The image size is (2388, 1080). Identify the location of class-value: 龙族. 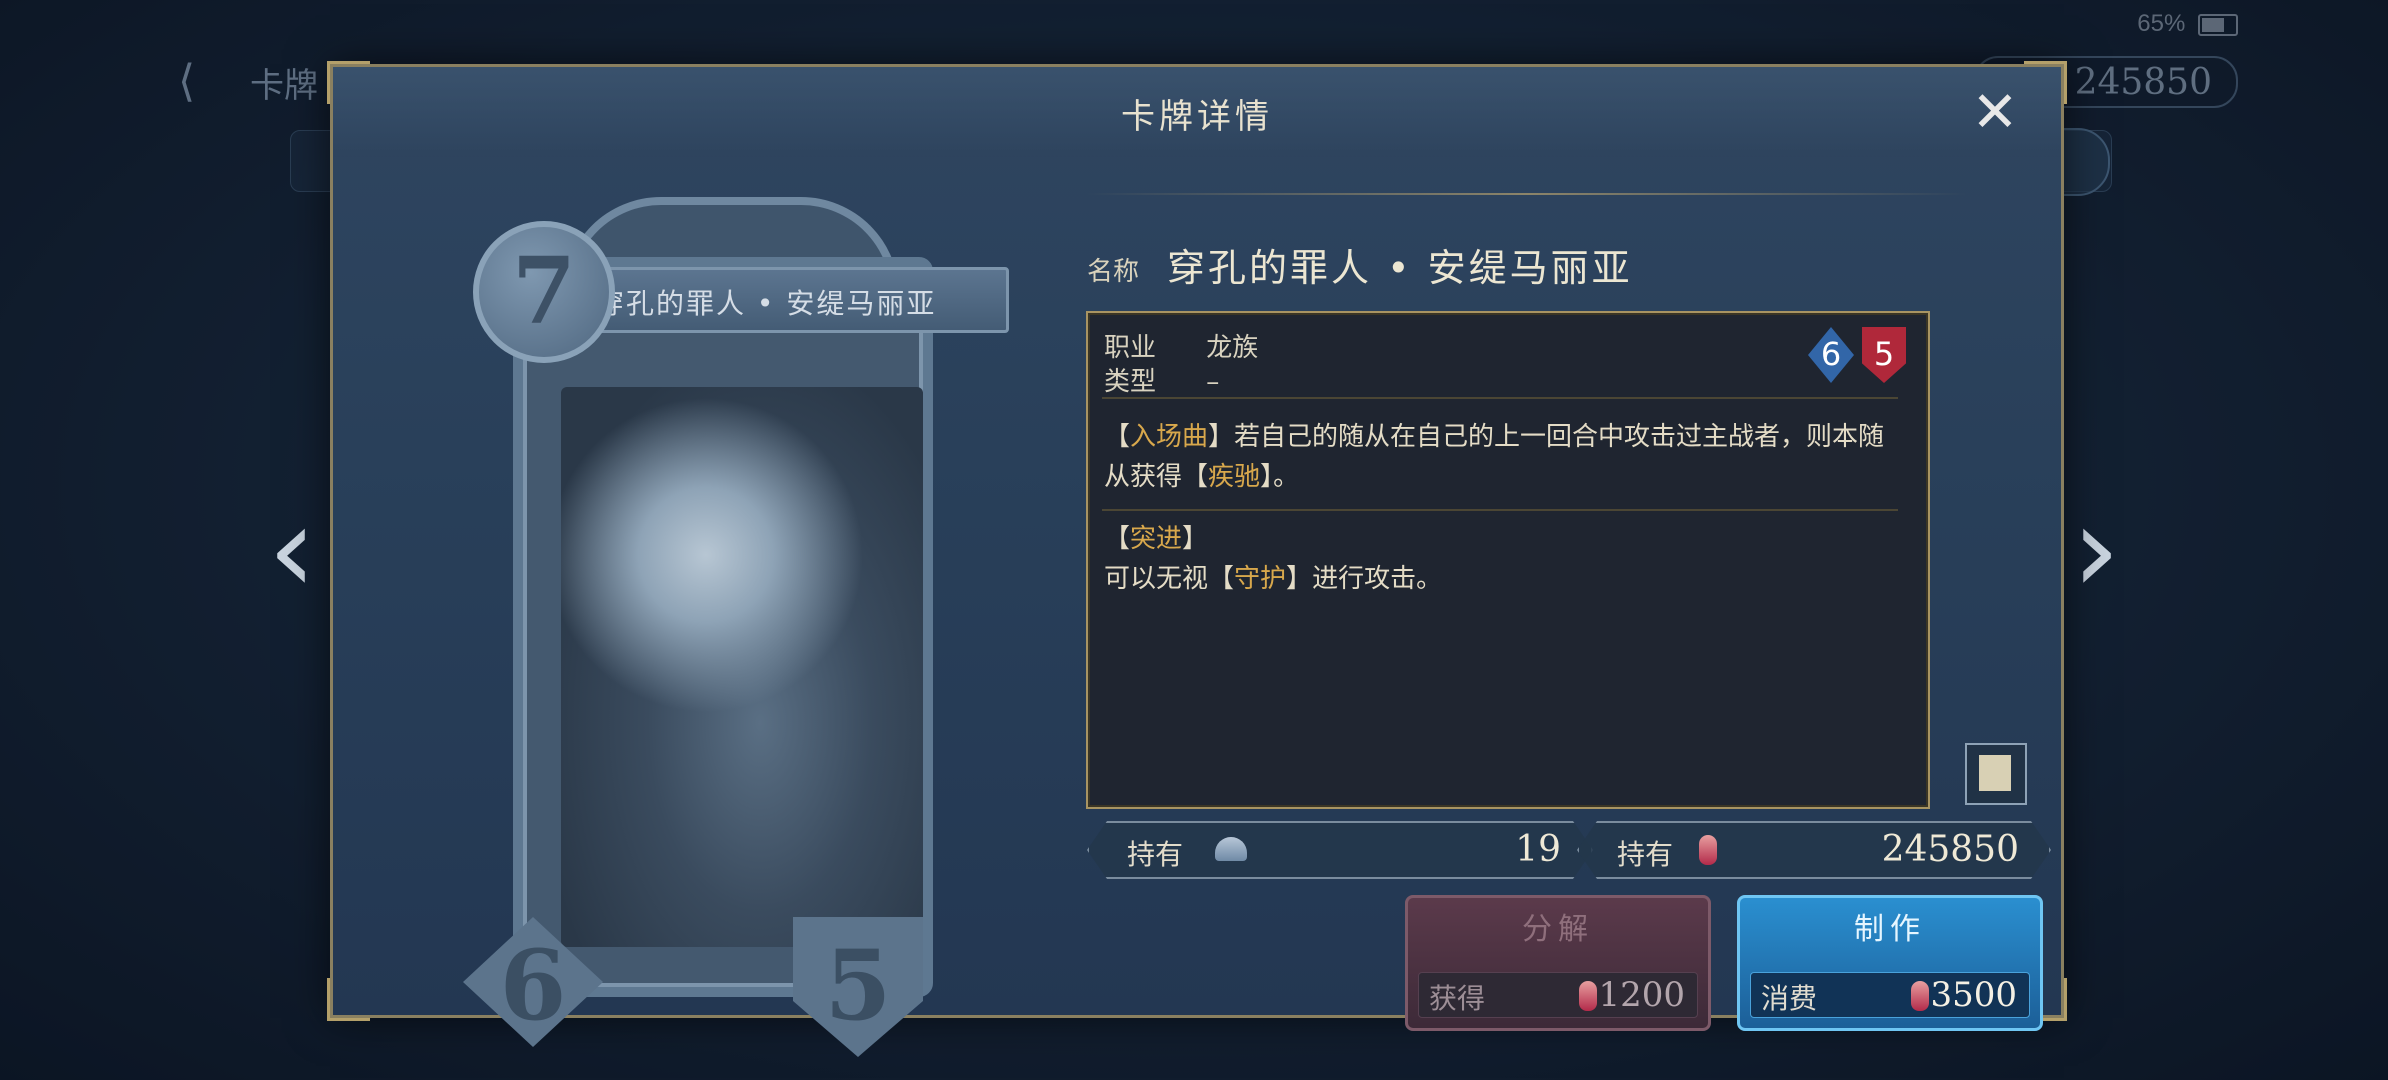
(1232, 348).